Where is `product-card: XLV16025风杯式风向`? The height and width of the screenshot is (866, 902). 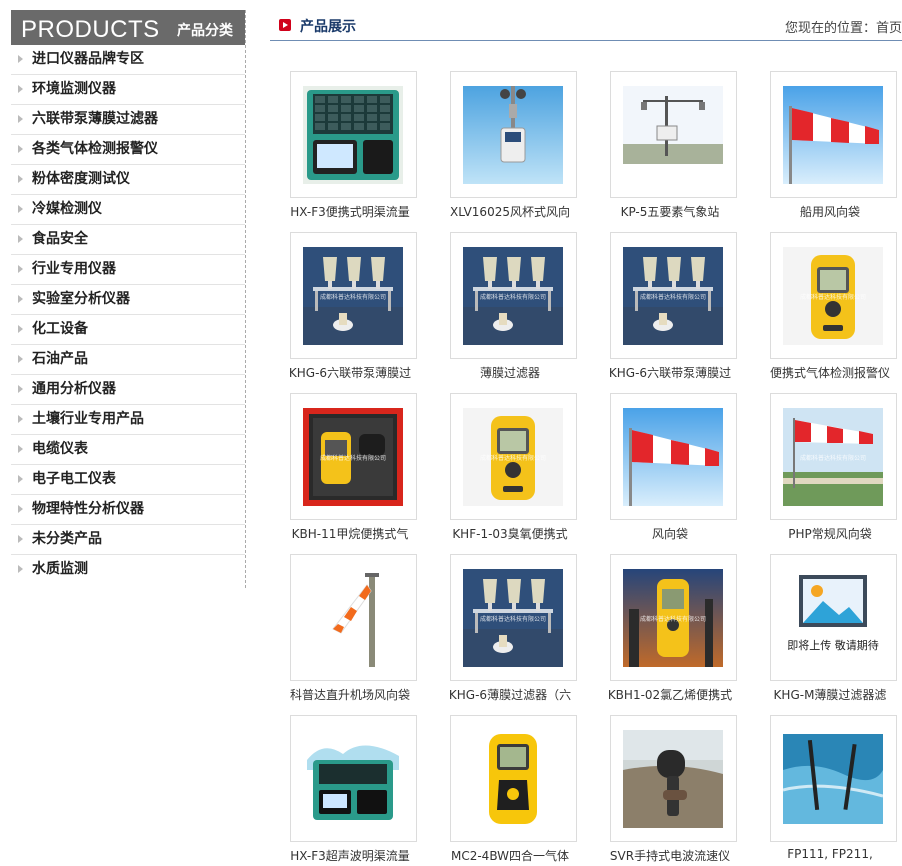
product-card: XLV16025风杯式风向 is located at coordinates (510, 146).